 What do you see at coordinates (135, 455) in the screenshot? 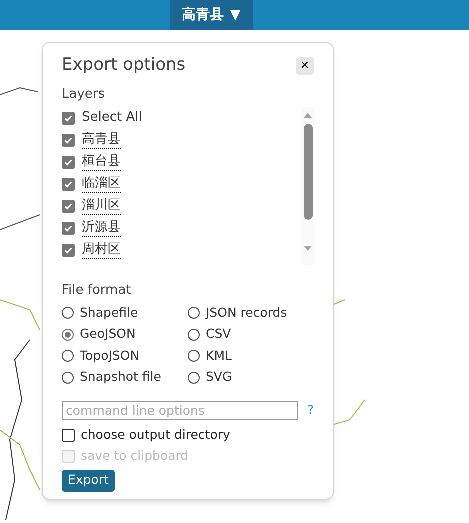
I see `option-label: save to clipboard` at bounding box center [135, 455].